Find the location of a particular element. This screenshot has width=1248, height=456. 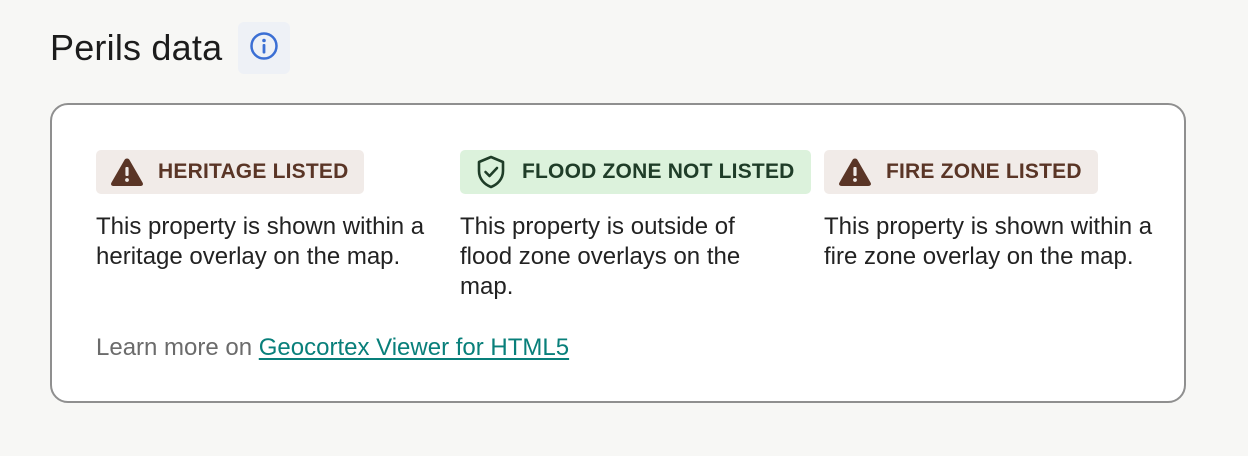

flood-status-badge: FLOOD ZONE NOT LISTED is located at coordinates (635, 172).